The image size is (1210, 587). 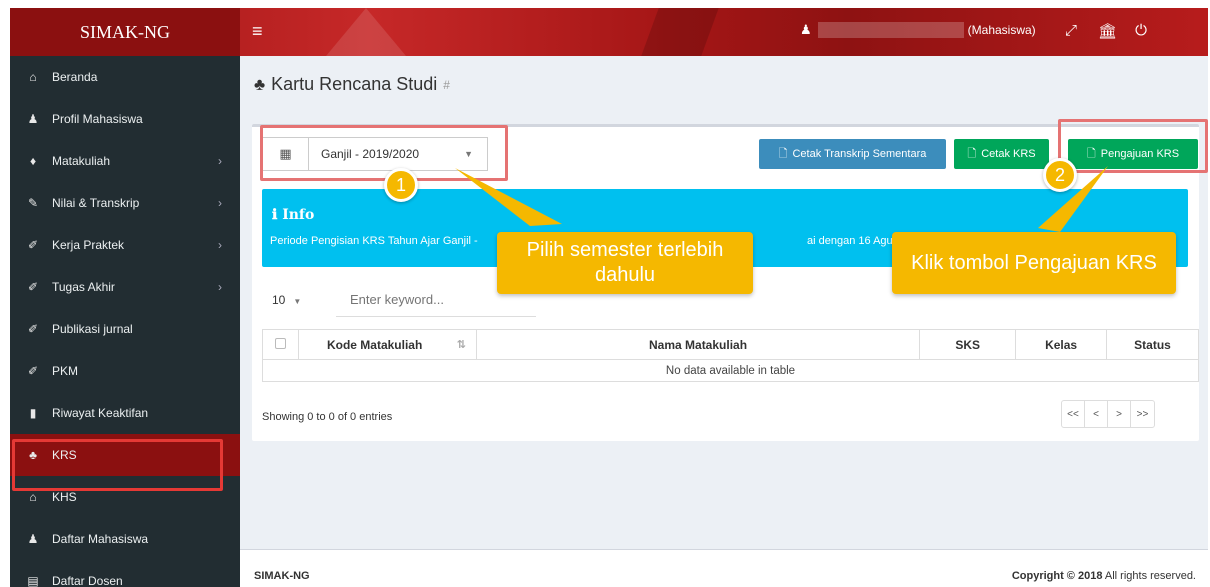 What do you see at coordinates (1149, 576) in the screenshot?
I see `copyright-rest: All rights reserved.` at bounding box center [1149, 576].